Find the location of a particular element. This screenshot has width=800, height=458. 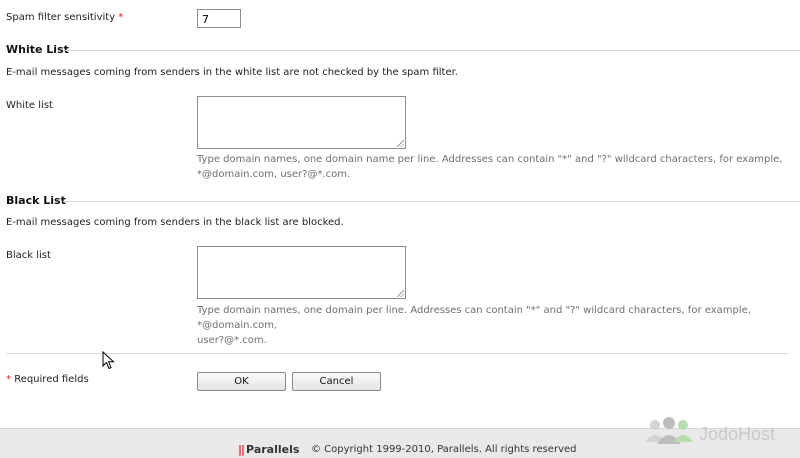

parallels-logo-bars: || is located at coordinates (241, 449).